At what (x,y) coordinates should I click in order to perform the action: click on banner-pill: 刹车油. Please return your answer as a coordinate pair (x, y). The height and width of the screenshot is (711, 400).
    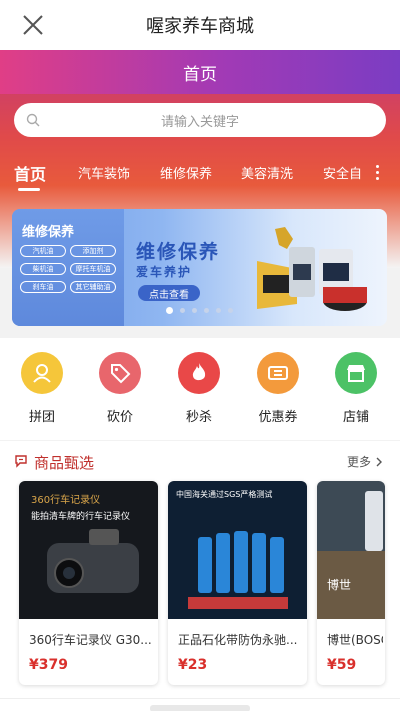
    Looking at the image, I should click on (43, 287).